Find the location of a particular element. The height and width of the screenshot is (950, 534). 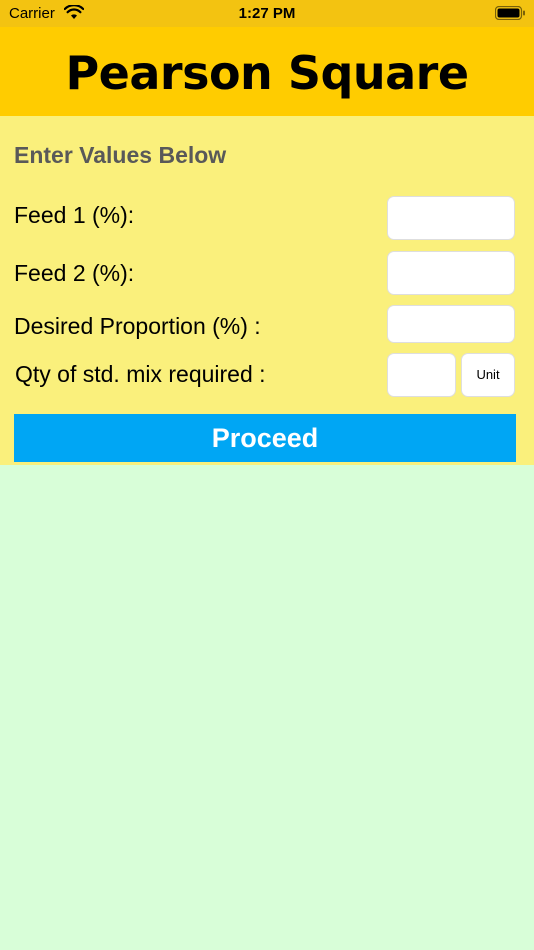

desired-proportion-input is located at coordinates (451, 324).